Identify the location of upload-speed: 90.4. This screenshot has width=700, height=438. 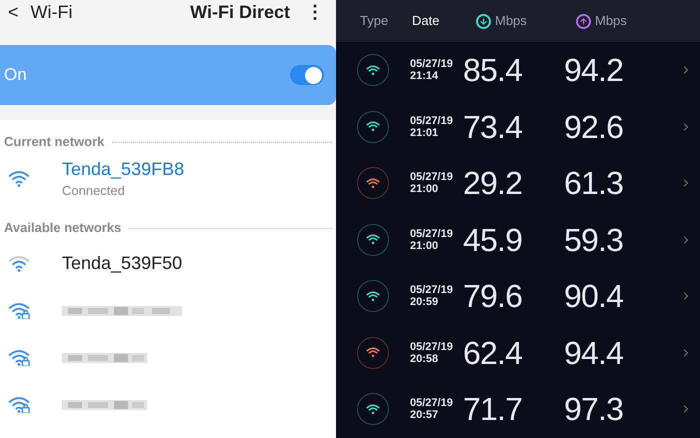
(594, 296).